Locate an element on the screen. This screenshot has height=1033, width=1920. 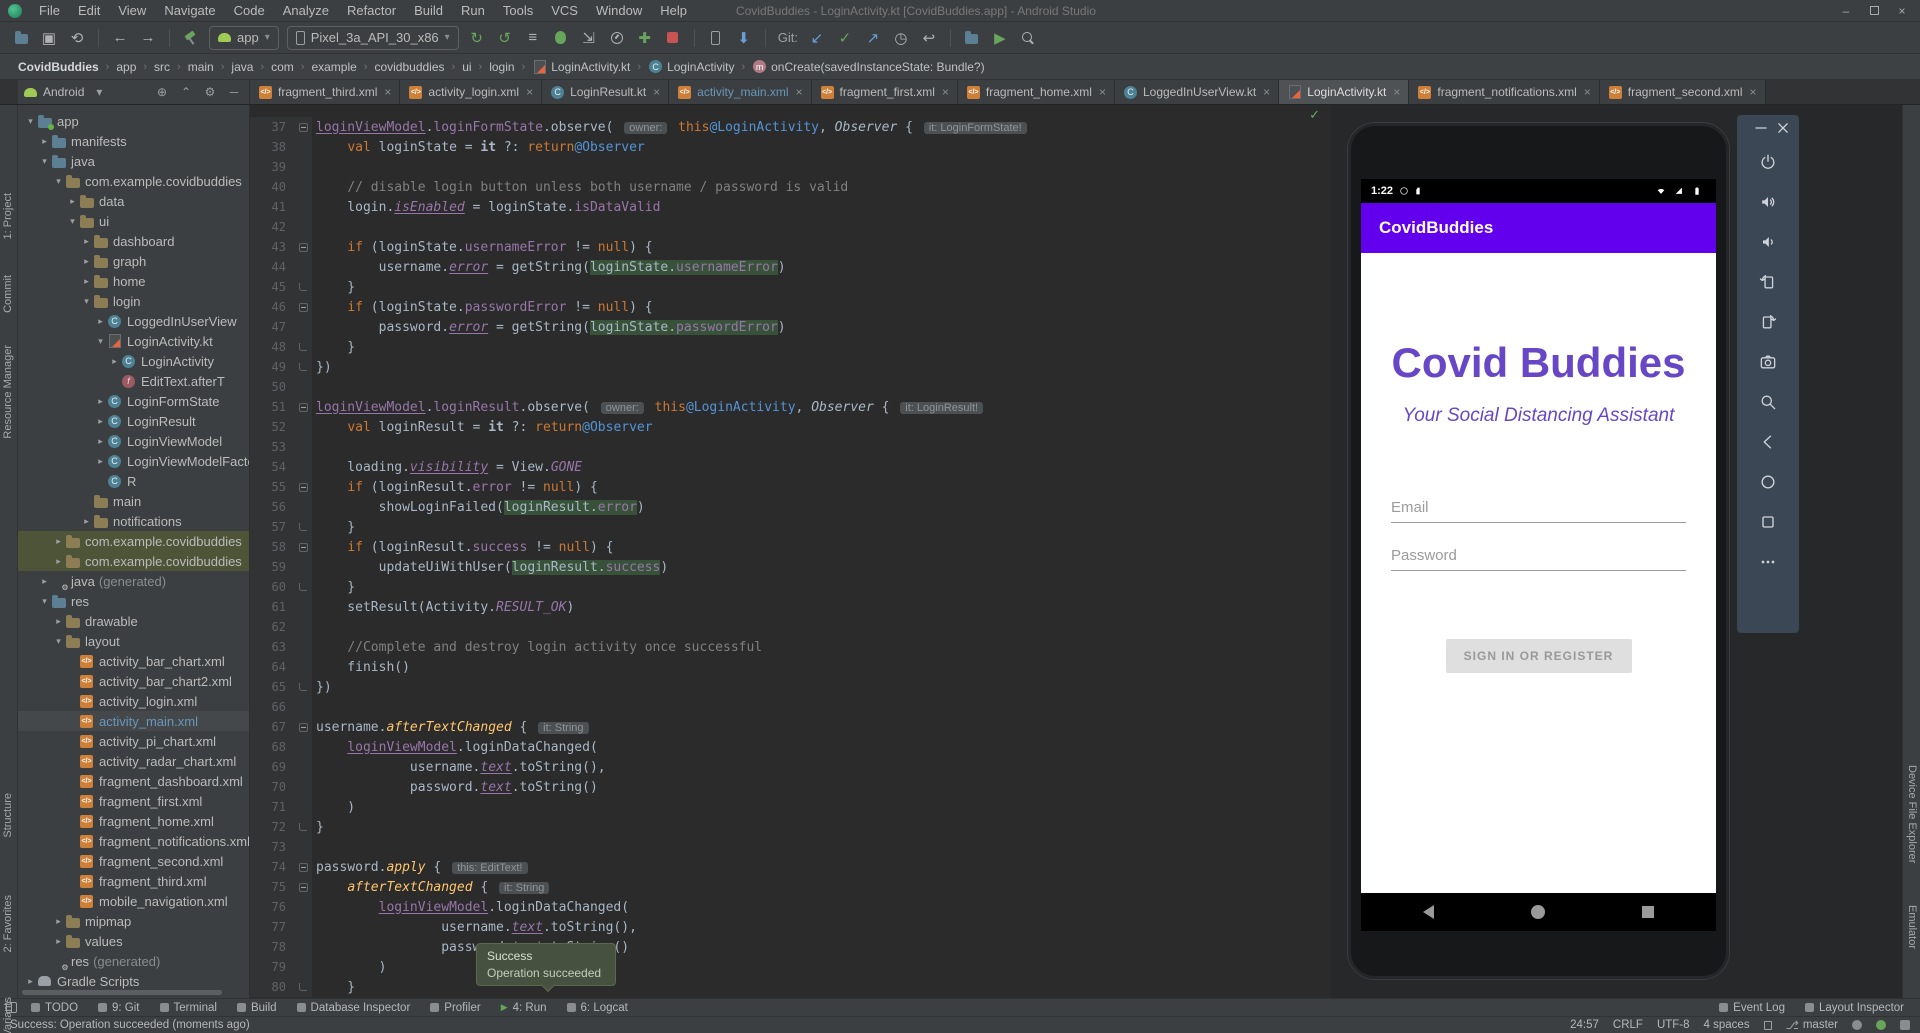
email-field: Email is located at coordinates (1538, 508).